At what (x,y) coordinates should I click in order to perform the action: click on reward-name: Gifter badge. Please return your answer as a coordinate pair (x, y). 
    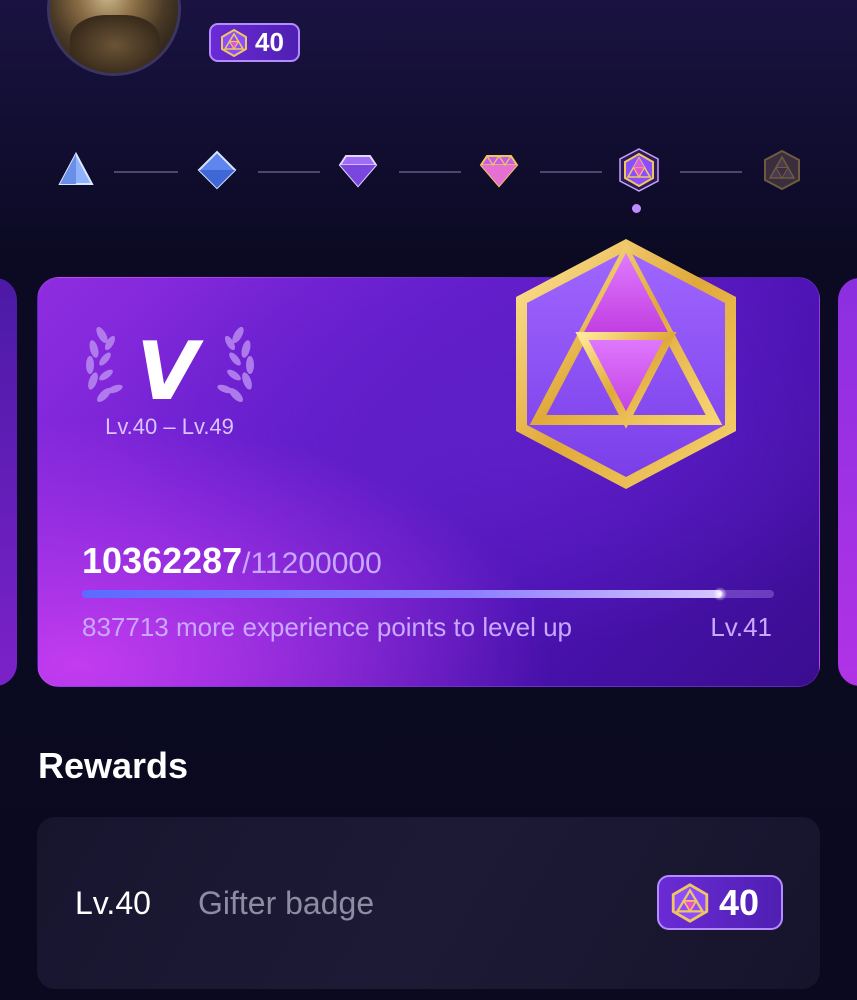
    Looking at the image, I should click on (286, 903).